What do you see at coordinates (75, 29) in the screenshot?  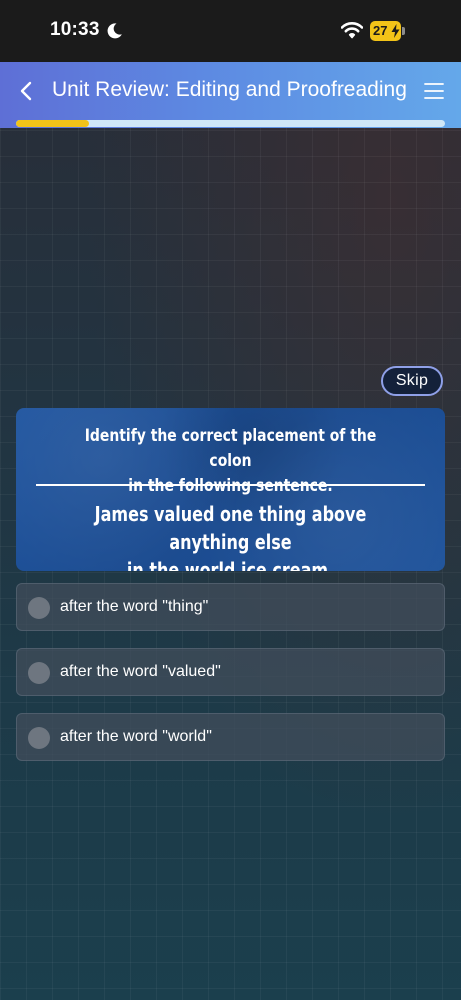 I see `status-time: 10:33` at bounding box center [75, 29].